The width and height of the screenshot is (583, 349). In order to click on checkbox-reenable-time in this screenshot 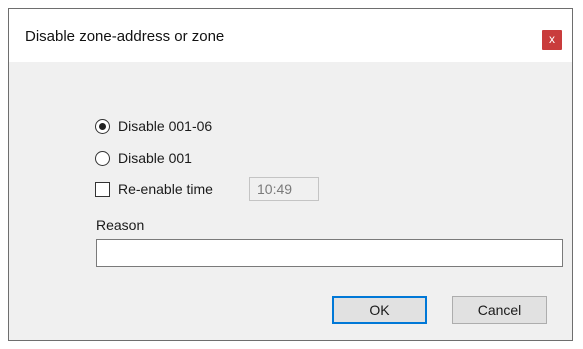, I will do `click(102, 189)`.